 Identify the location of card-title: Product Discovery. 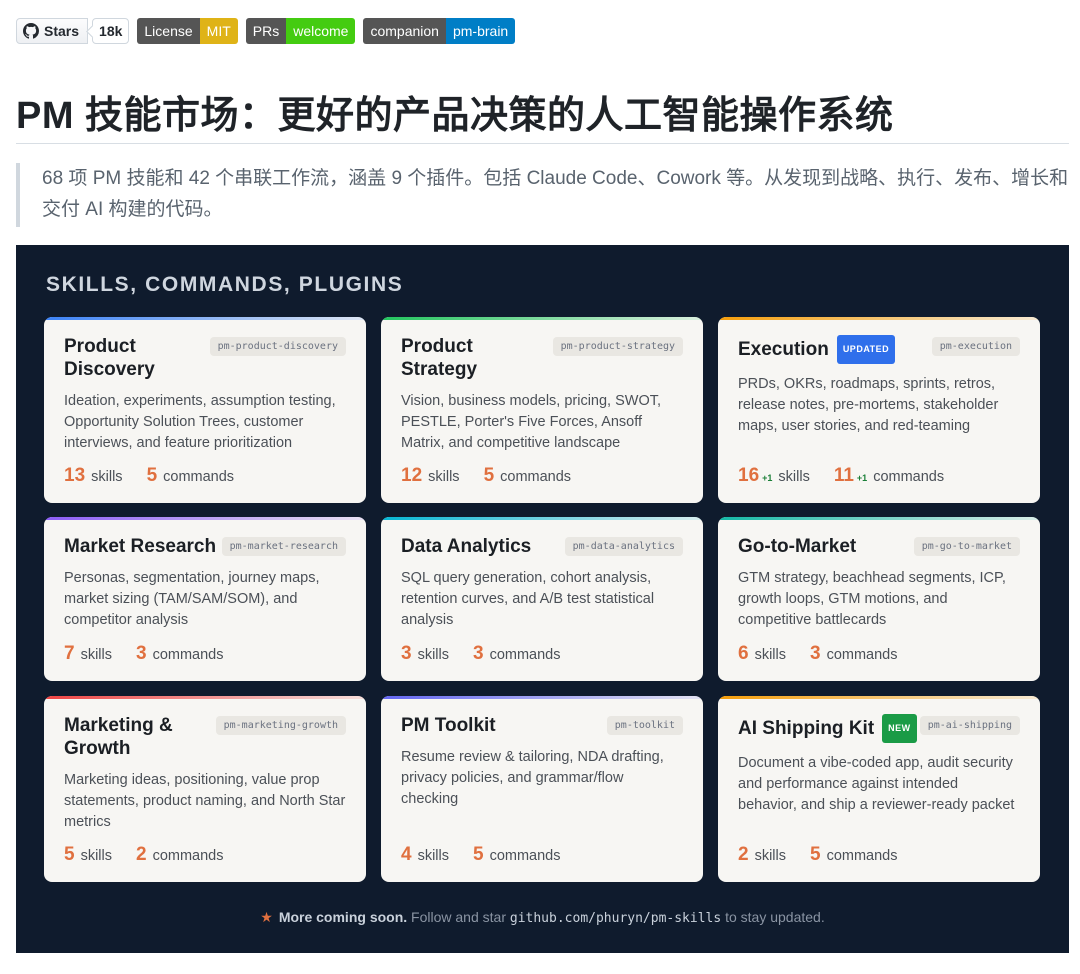
(134, 358).